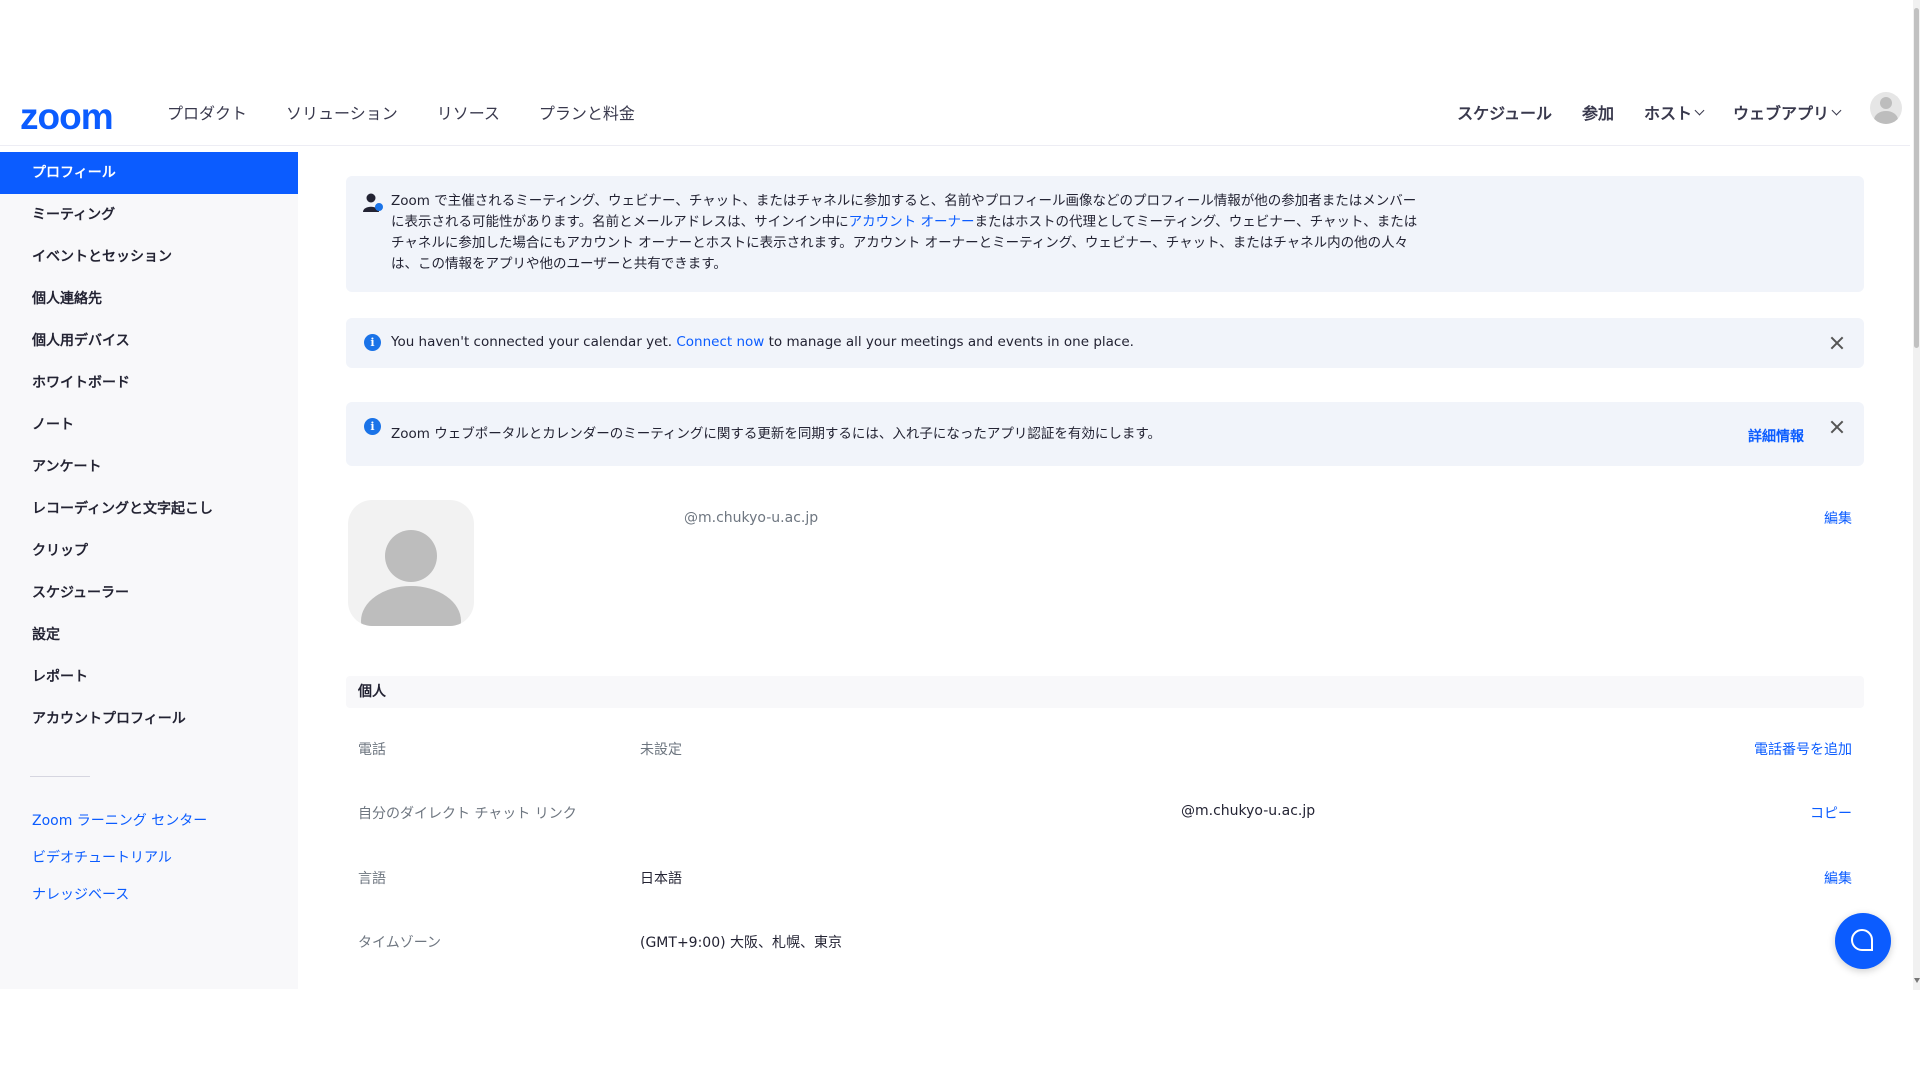 This screenshot has height=1080, width=1920. I want to click on direct-chat-link-label: 自分のダイレクト チャット リンク, so click(467, 814).